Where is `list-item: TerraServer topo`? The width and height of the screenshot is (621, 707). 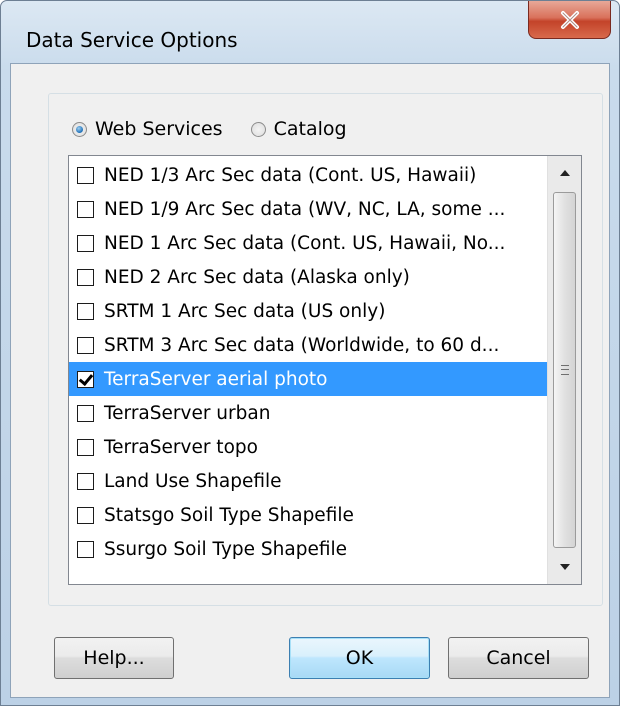 list-item: TerraServer topo is located at coordinates (308, 447).